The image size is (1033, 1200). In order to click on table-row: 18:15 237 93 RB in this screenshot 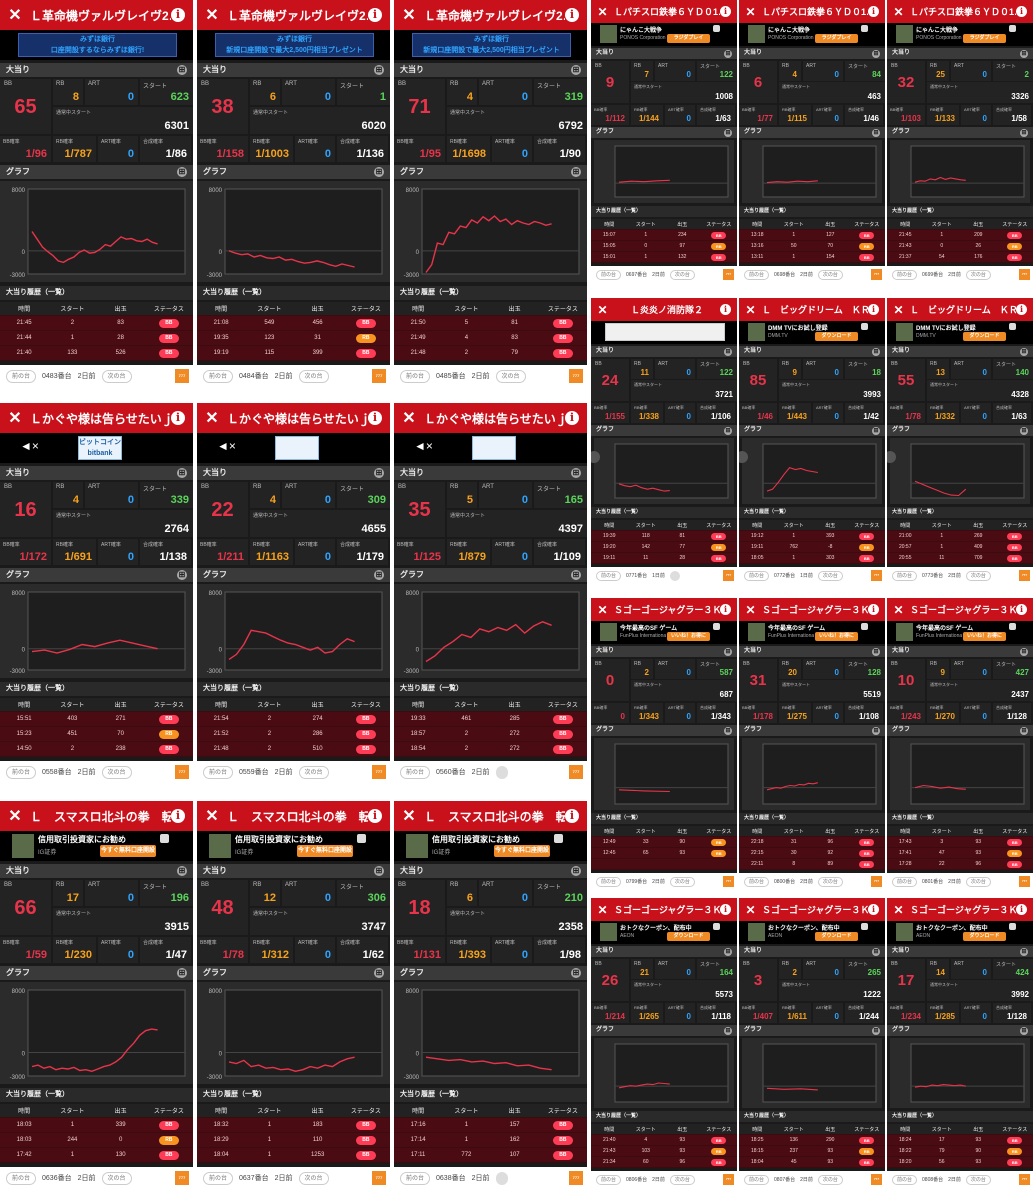, I will do `click(812, 1151)`.